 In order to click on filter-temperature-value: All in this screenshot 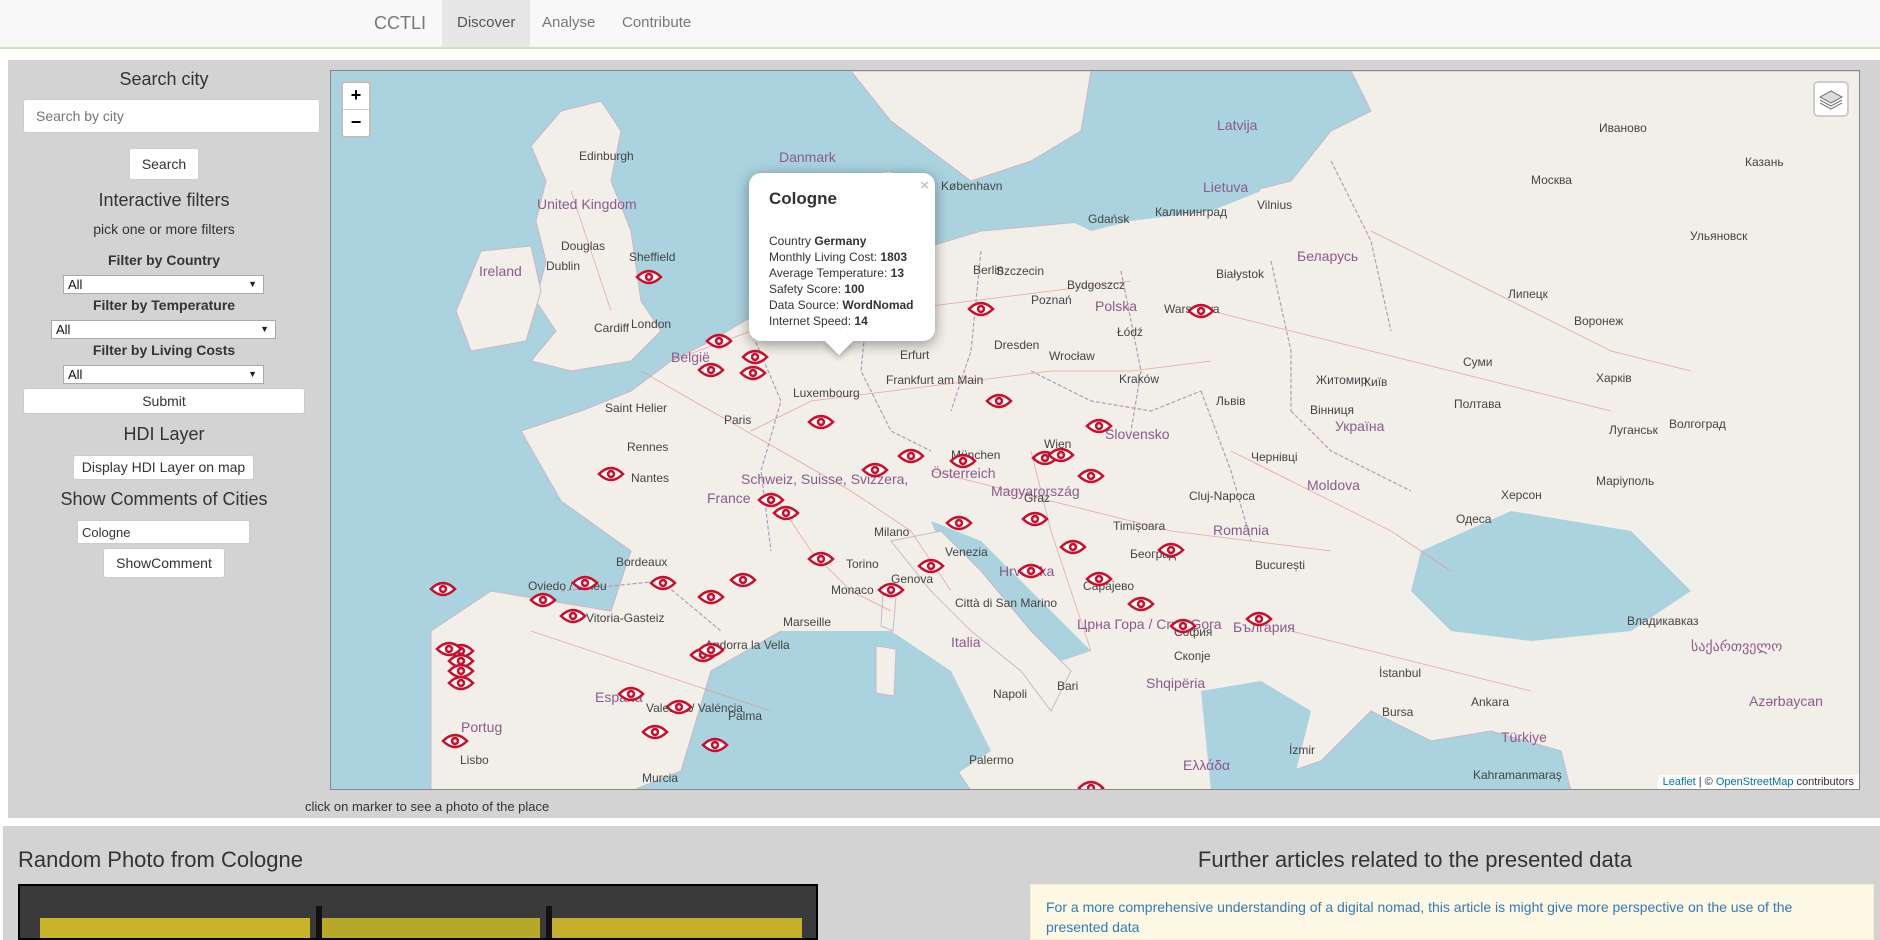, I will do `click(63, 329)`.